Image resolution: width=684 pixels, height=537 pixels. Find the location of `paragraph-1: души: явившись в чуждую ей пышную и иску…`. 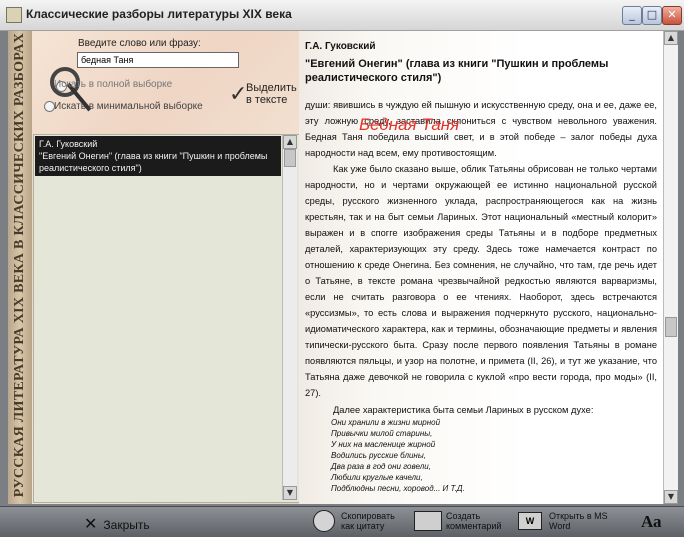

paragraph-1: души: явившись в чуждую ей пышную и иску… is located at coordinates (481, 129).